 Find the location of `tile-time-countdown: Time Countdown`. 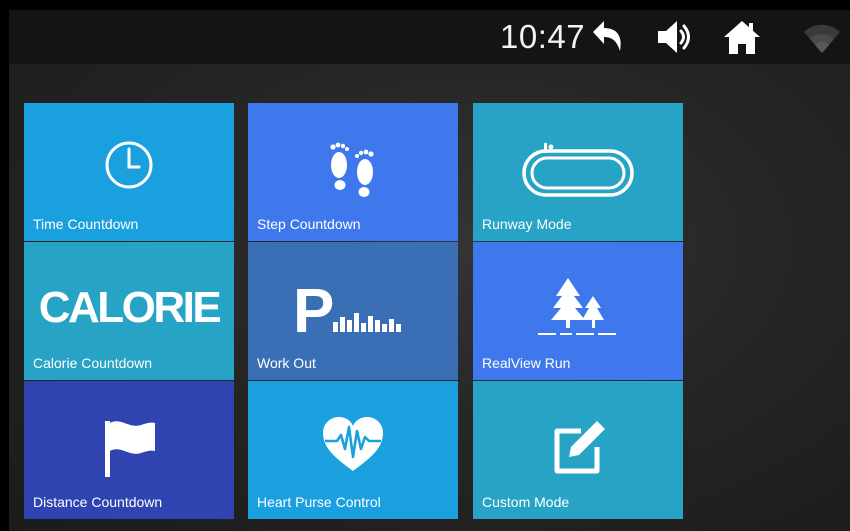

tile-time-countdown: Time Countdown is located at coordinates (129, 172).